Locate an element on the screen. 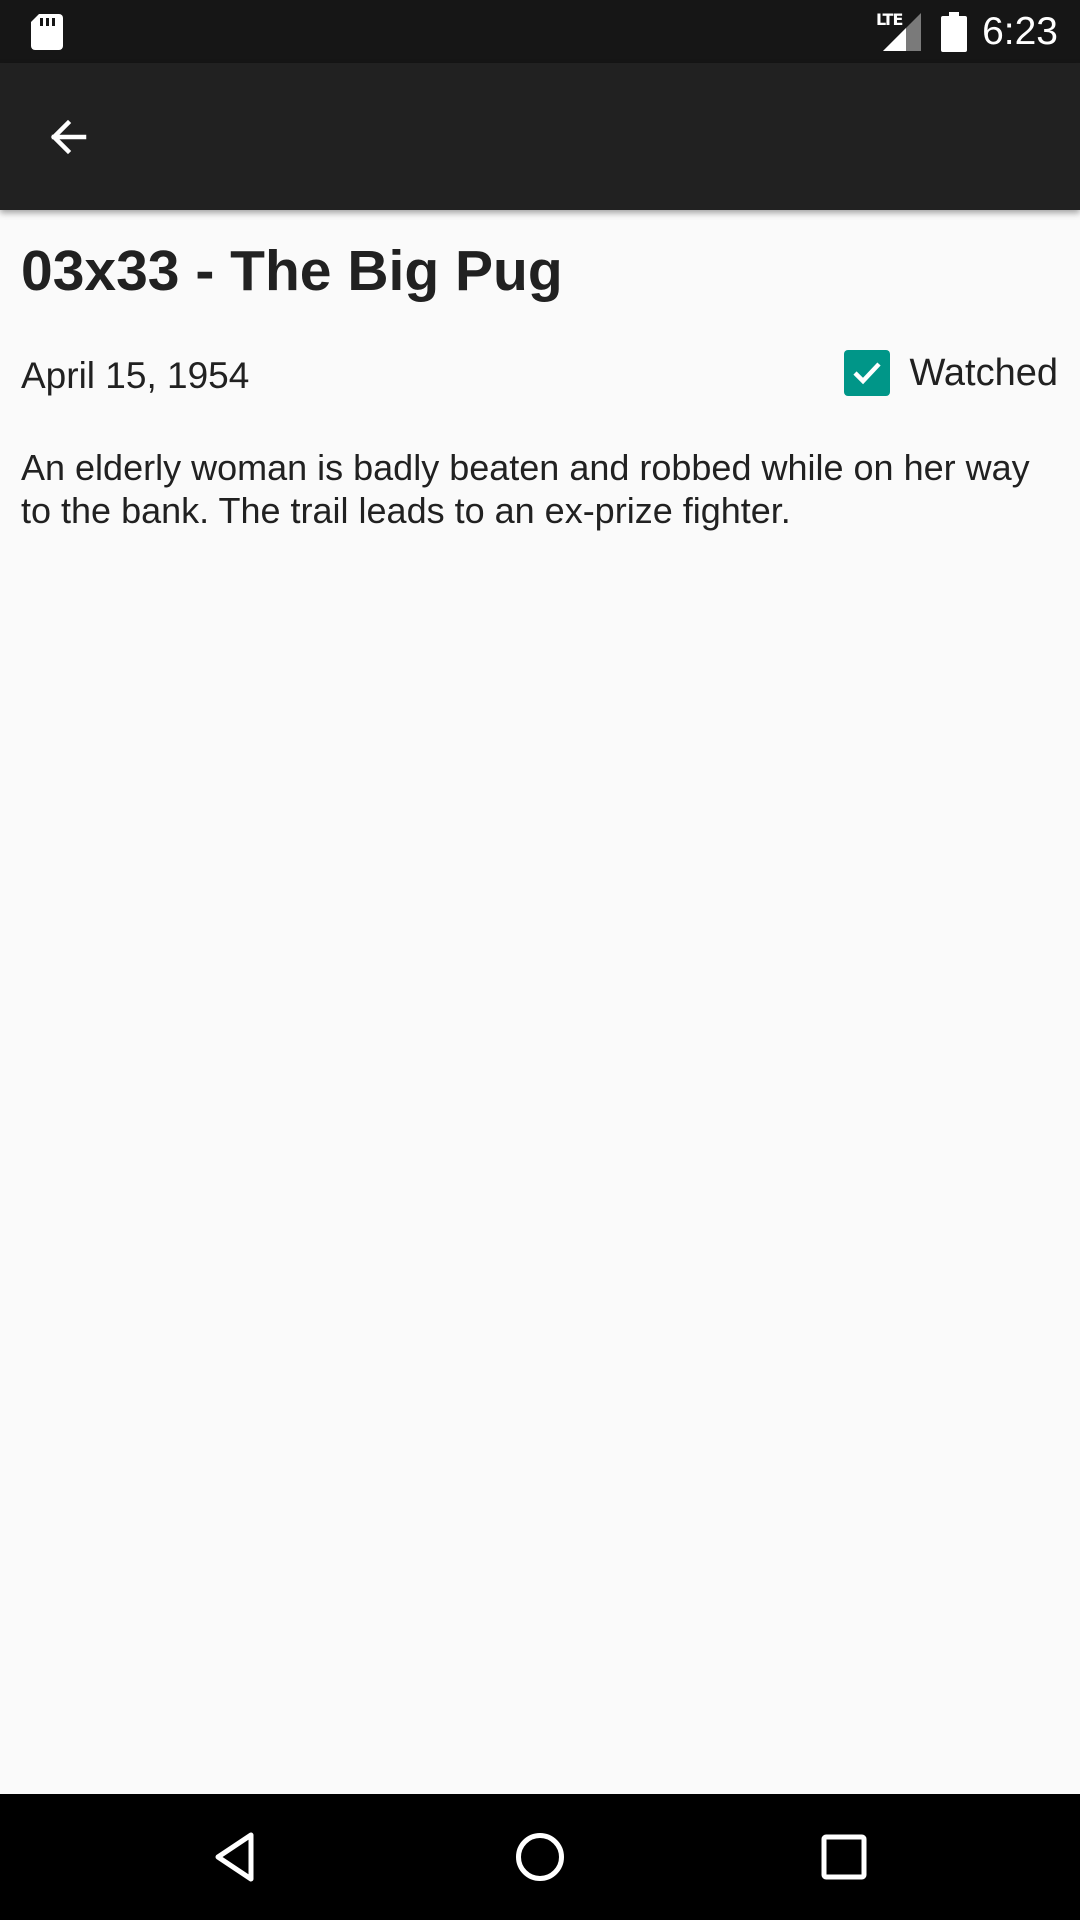 This screenshot has height=1920, width=1080. watched-checkbox: Watched is located at coordinates (951, 373).